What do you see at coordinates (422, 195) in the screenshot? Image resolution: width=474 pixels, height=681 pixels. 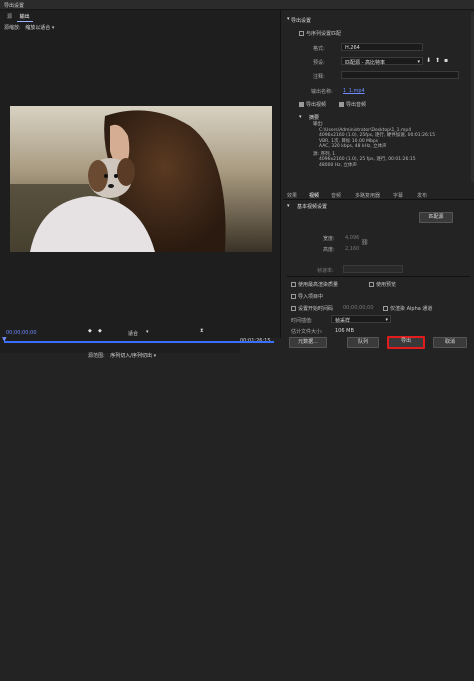 I see `tab-publish: 发布` at bounding box center [422, 195].